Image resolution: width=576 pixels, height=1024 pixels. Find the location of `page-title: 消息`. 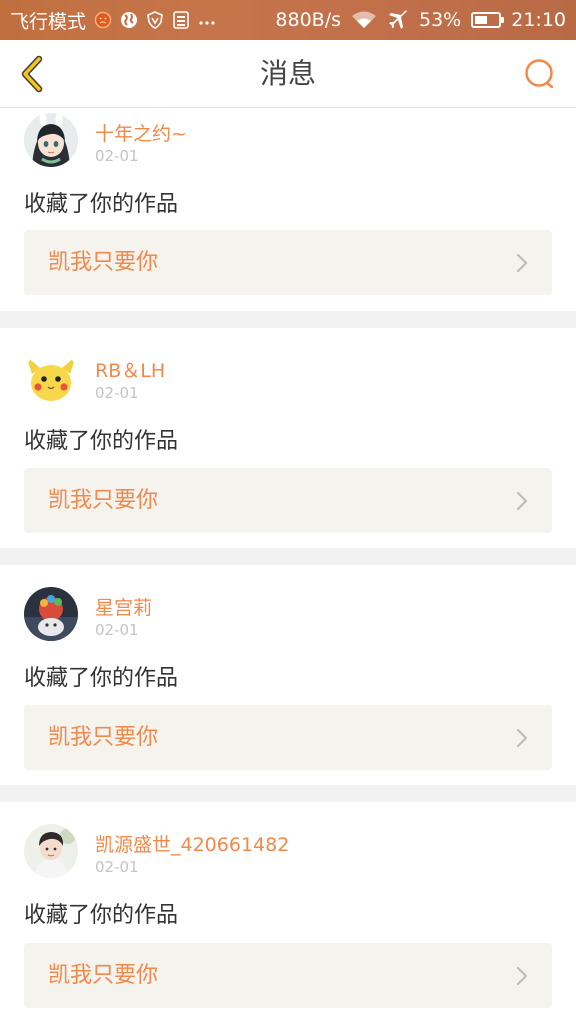

page-title: 消息 is located at coordinates (287, 73).